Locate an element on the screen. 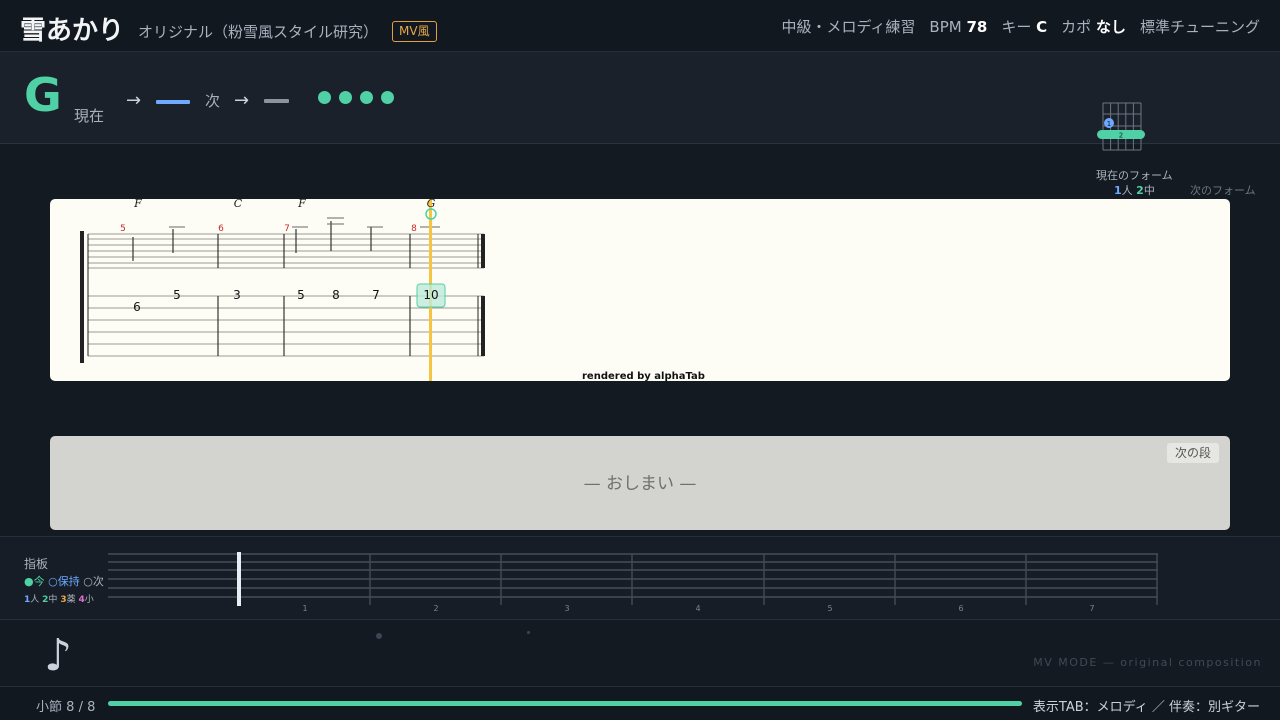 The height and width of the screenshot is (720, 1280). rhythm-stems is located at coordinates (252, 241).